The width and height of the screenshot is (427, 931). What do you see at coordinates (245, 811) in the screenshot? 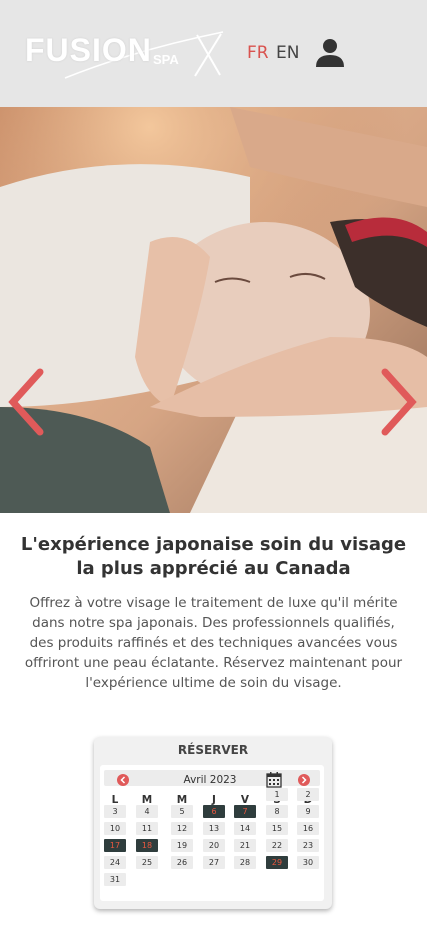
I see `calendar-day-available: 7` at bounding box center [245, 811].